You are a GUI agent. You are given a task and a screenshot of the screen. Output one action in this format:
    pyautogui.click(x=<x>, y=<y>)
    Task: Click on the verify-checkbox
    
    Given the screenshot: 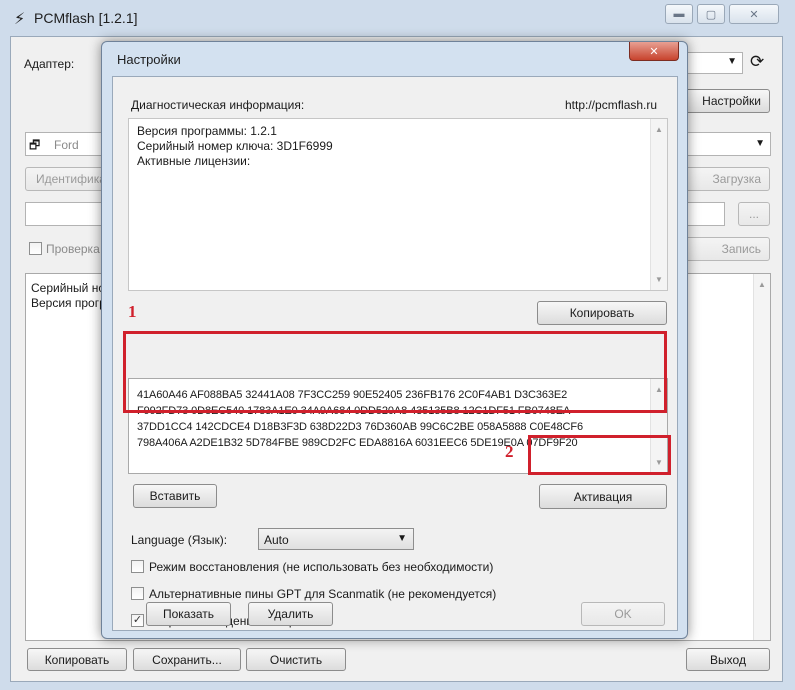 What is the action you would take?
    pyautogui.click(x=35, y=248)
    